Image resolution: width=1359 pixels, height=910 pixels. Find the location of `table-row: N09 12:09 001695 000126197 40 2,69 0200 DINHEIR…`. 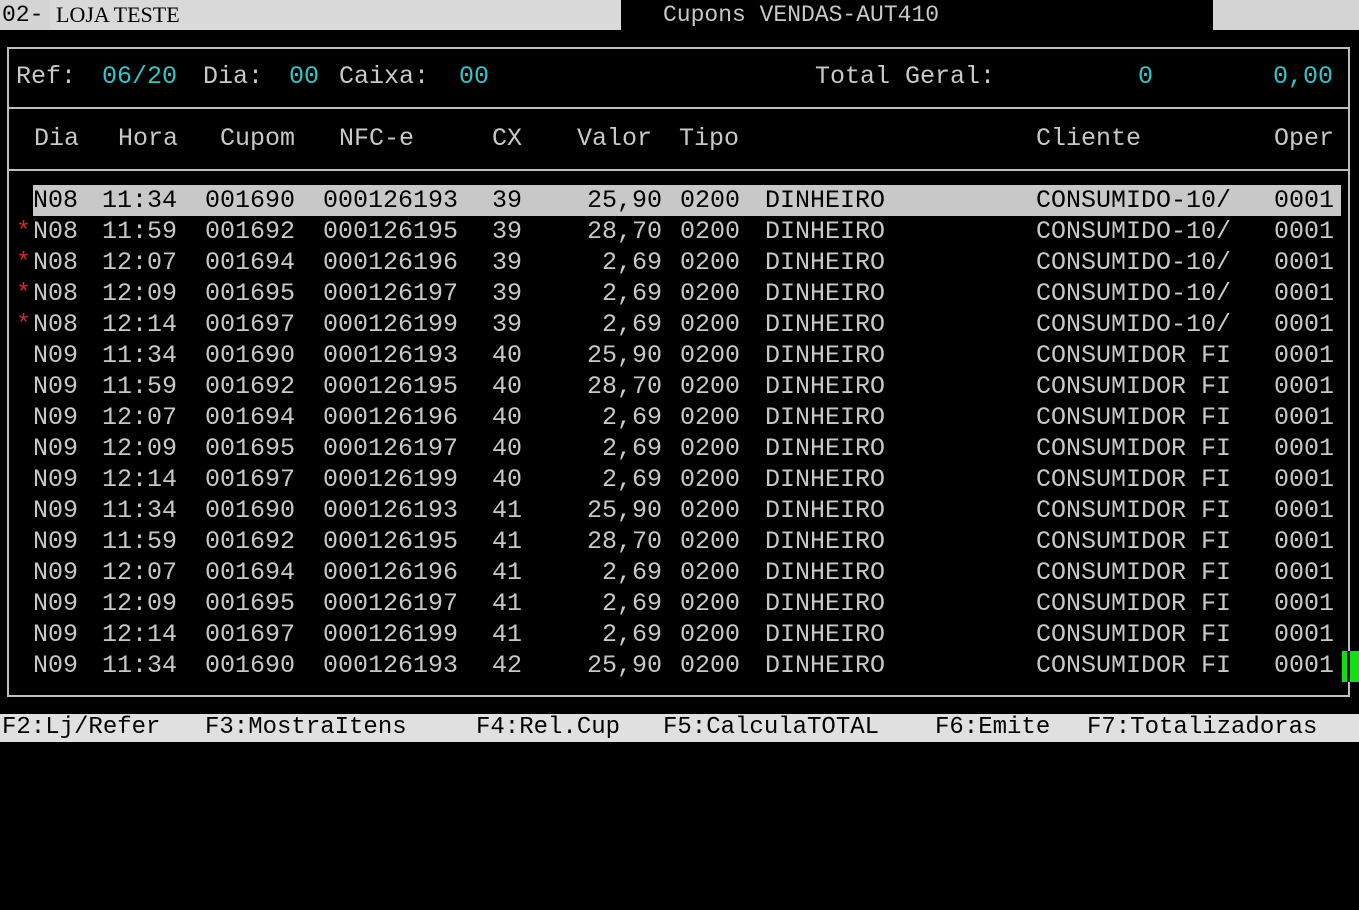

table-row: N09 12:09 001695 000126197 40 2,69 0200 DINHEIR… is located at coordinates (679, 448).